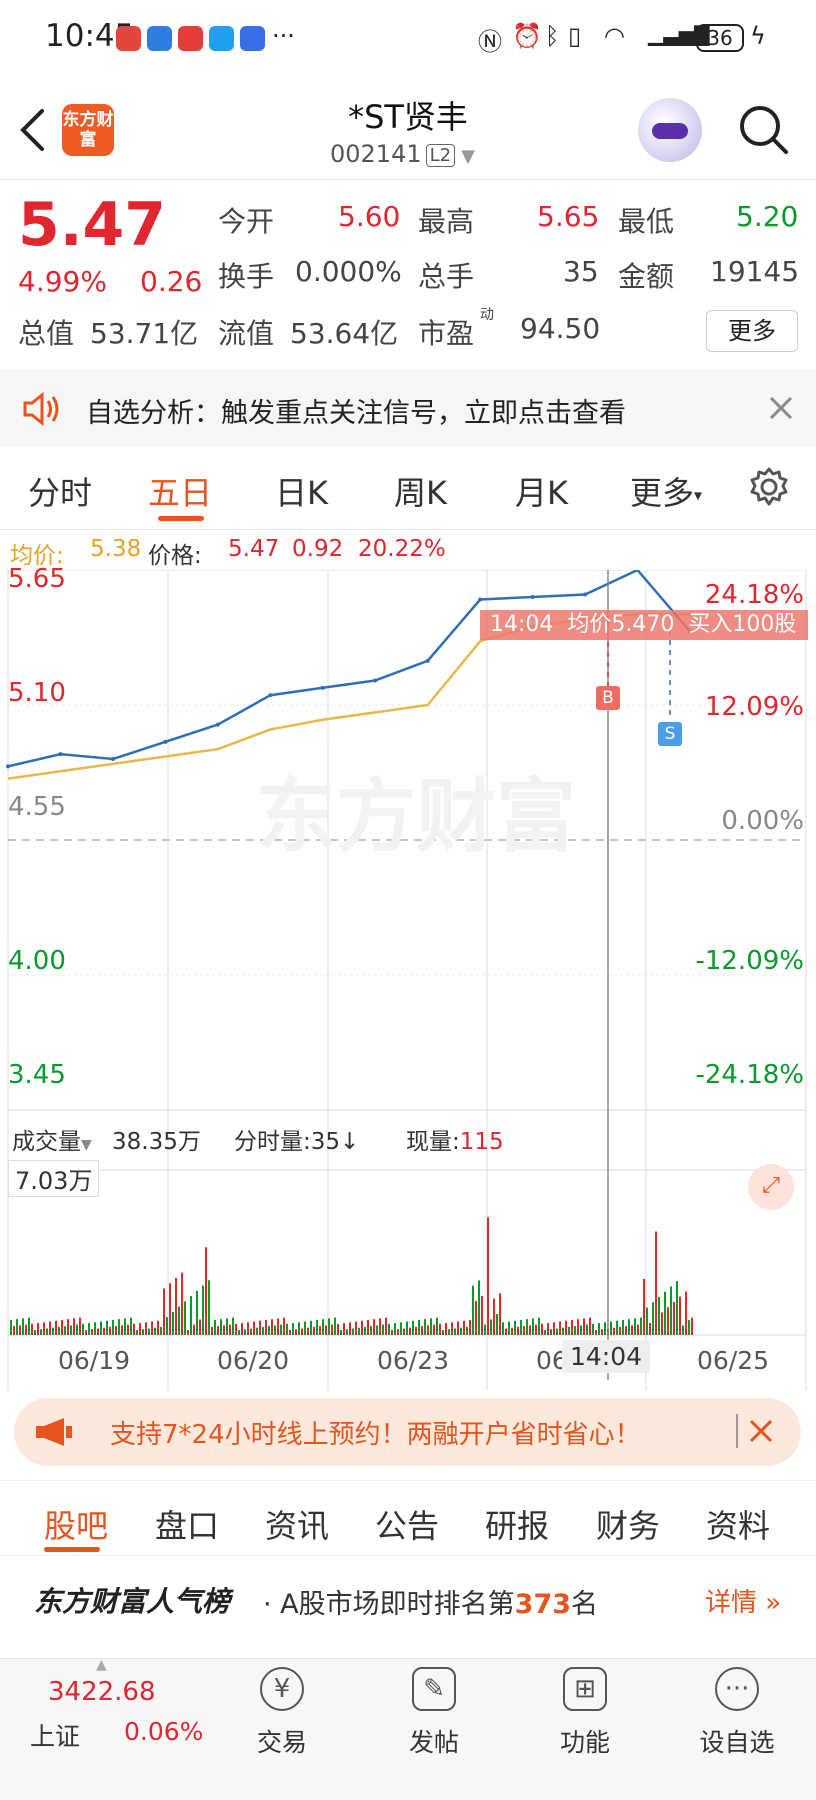  Describe the element at coordinates (758, 36) in the screenshot. I see `charging-icon: ϟ` at that location.